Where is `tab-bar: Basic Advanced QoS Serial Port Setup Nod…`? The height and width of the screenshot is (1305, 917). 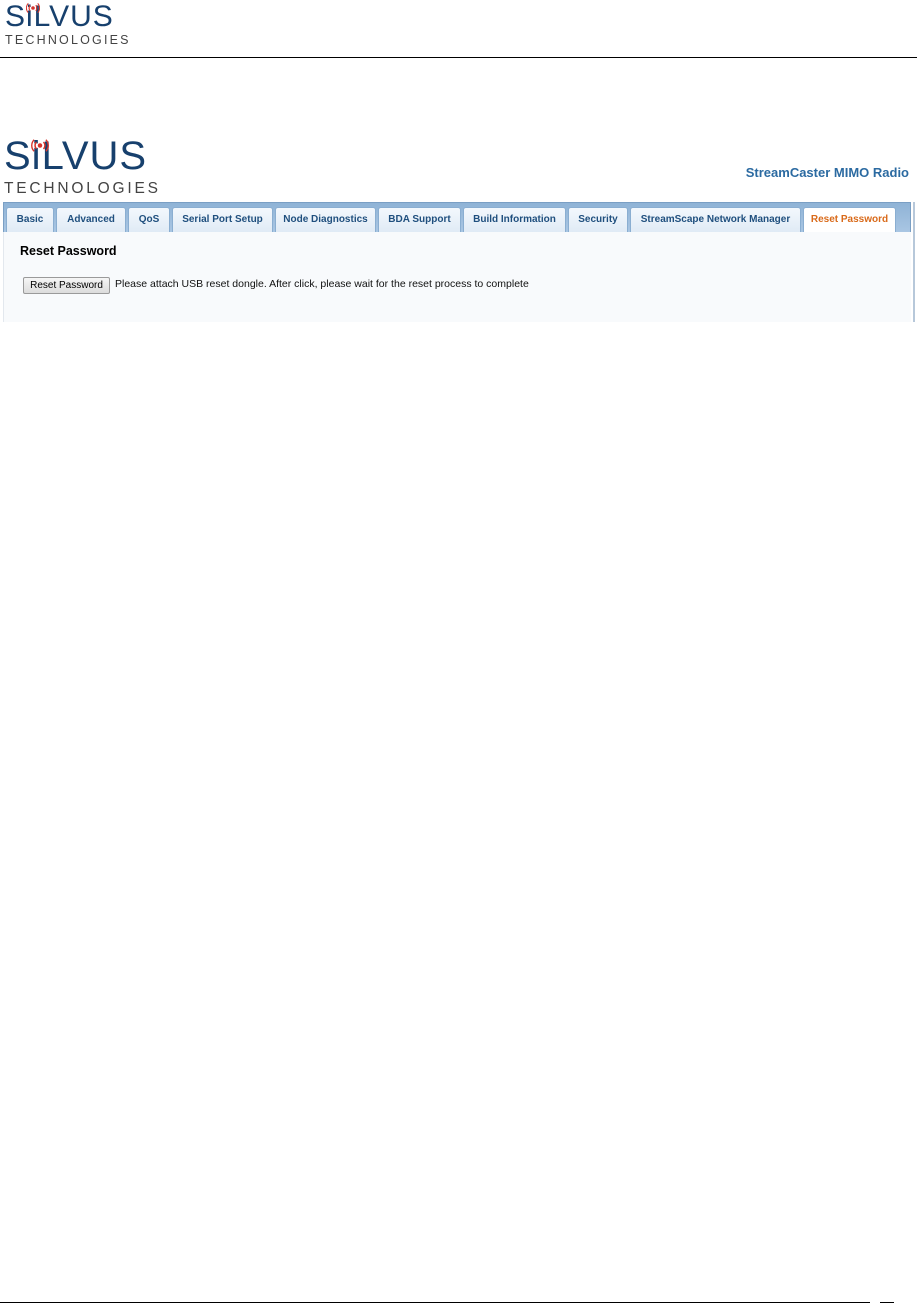
tab-bar: Basic Advanced QoS Serial Port Setup Nod… is located at coordinates (457, 218).